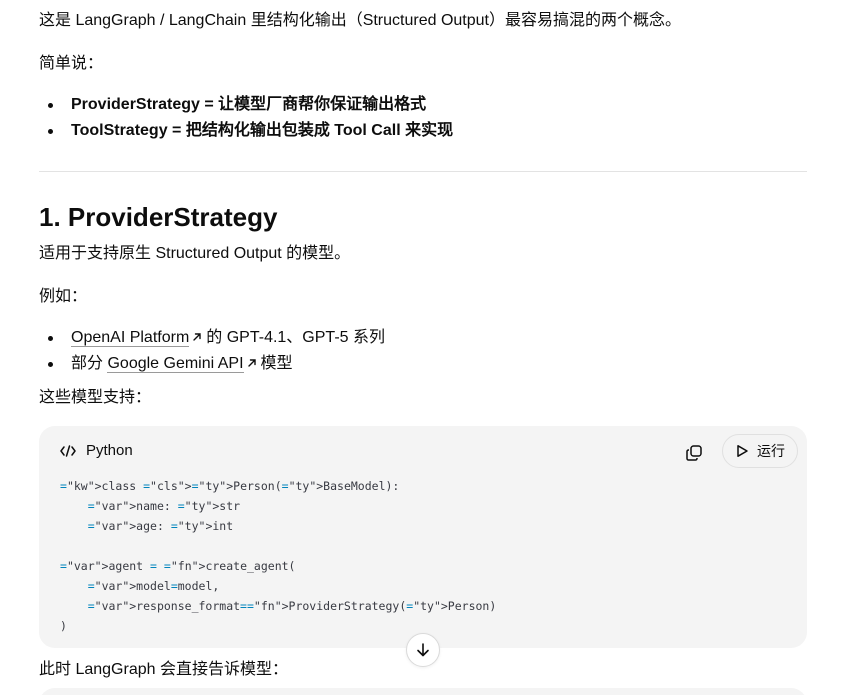 The height and width of the screenshot is (695, 844). I want to click on model-suffix: 的 GPT-4.1、GPT-5 系列, so click(295, 337).